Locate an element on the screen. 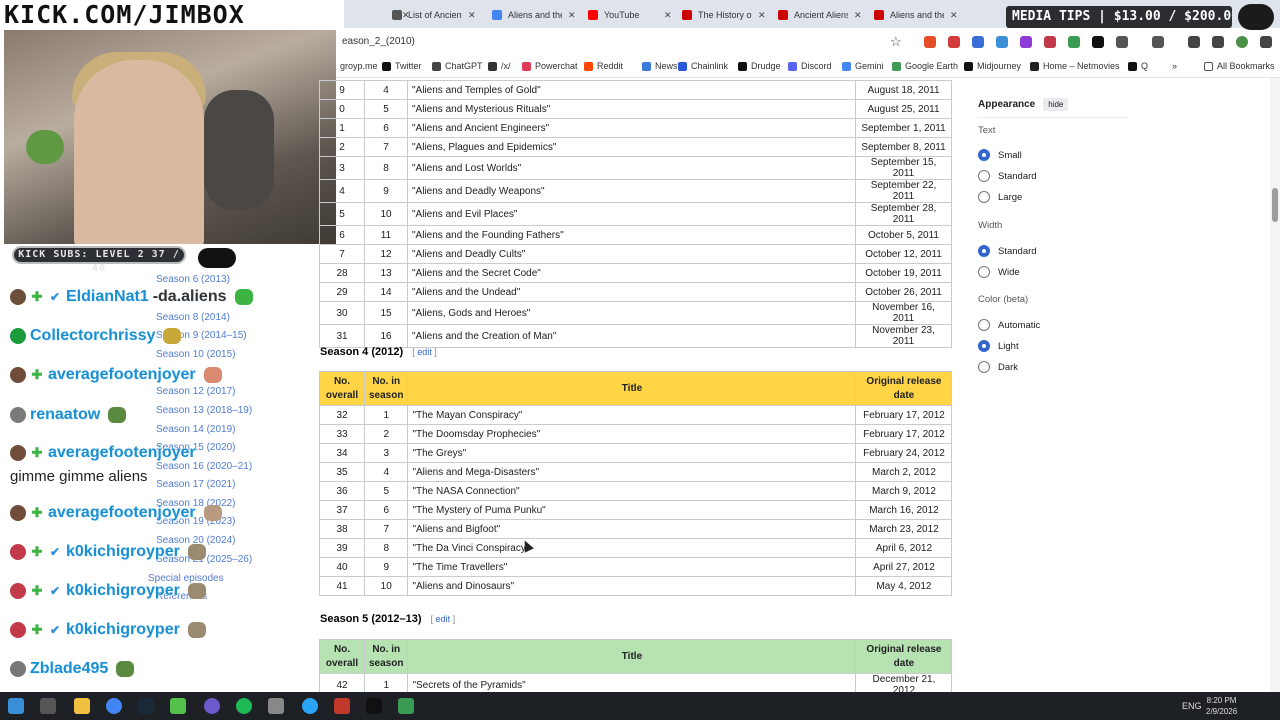 The width and height of the screenshot is (1280, 720). width-option: Standard is located at coordinates (1007, 251).